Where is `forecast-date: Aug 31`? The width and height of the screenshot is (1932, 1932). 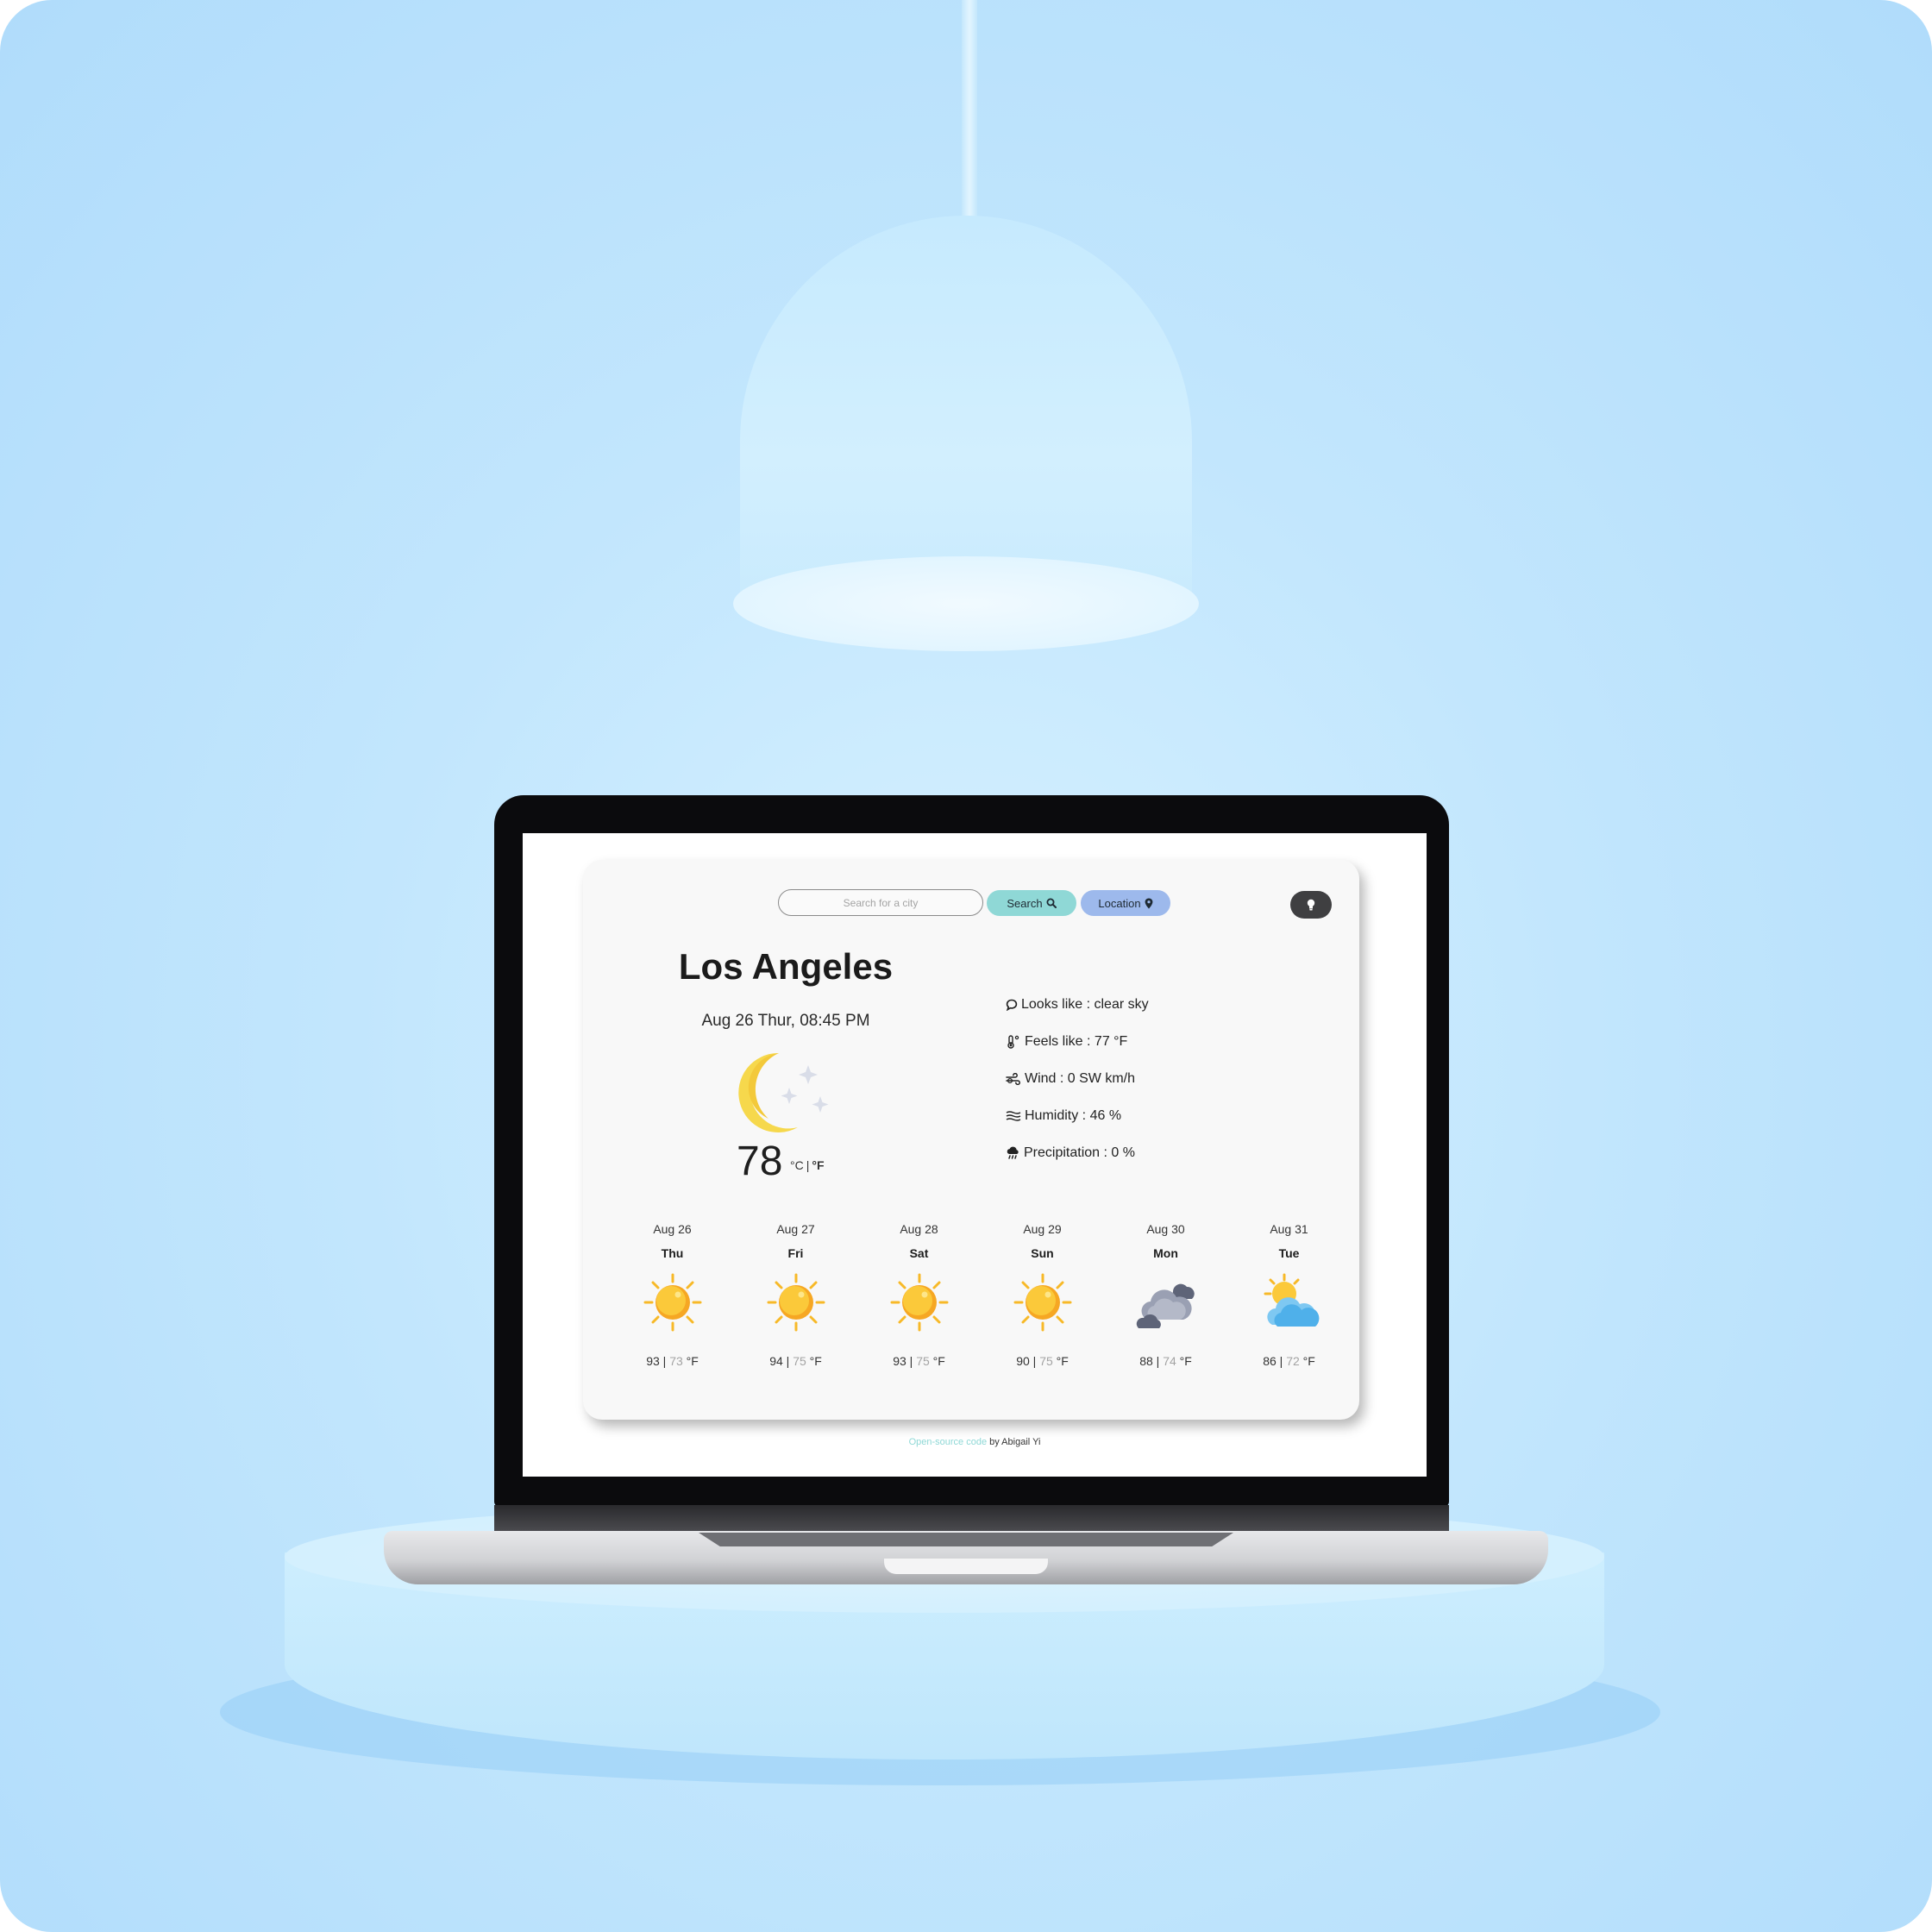
forecast-date: Aug 31 is located at coordinates (1289, 1229).